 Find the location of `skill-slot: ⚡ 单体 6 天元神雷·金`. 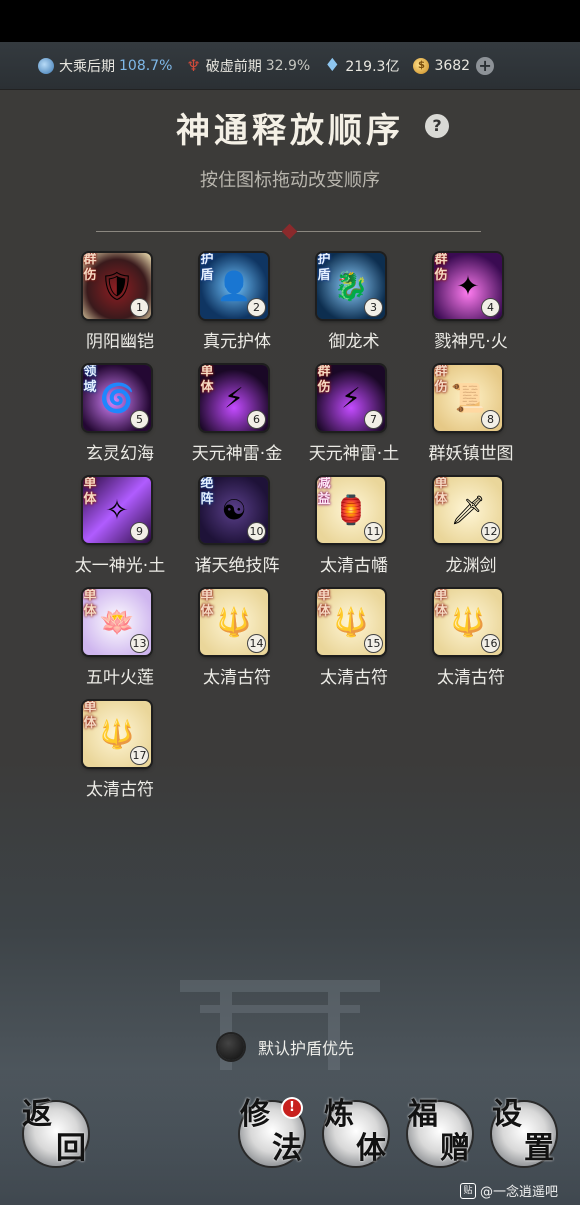

skill-slot: ⚡ 单体 6 天元神雷·金 is located at coordinates (237, 421).